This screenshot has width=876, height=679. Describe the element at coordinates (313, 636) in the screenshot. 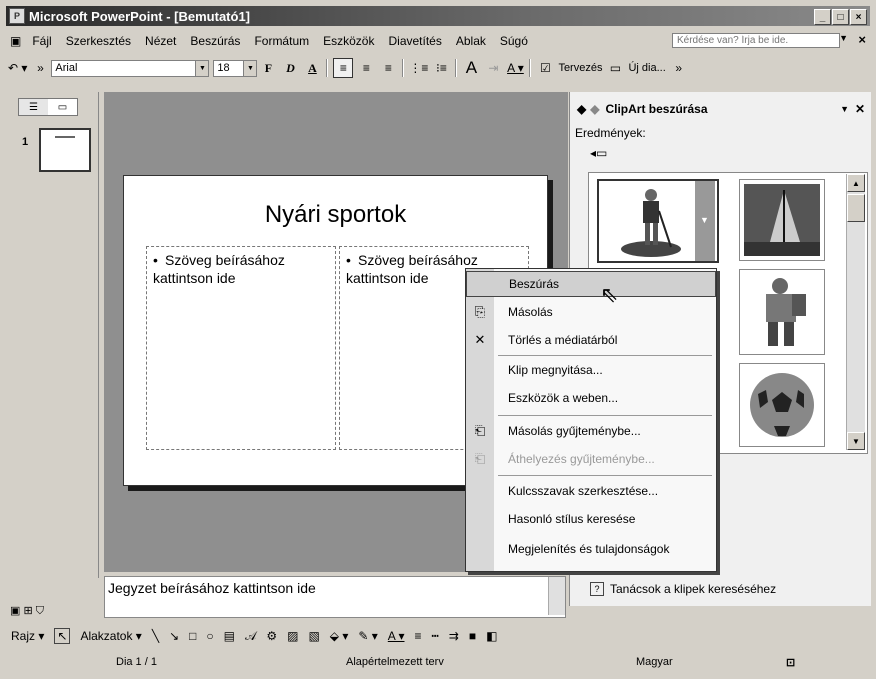

I see `picture-icon: ▧` at that location.